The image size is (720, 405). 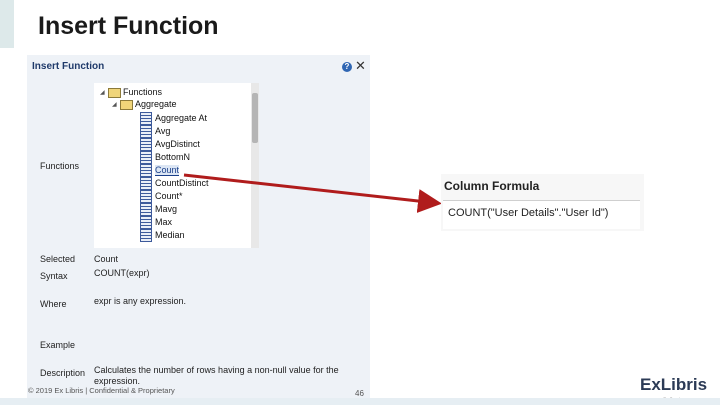 I want to click on column-formula-value: COUNT("User Details"."User Id"), so click(x=528, y=213).